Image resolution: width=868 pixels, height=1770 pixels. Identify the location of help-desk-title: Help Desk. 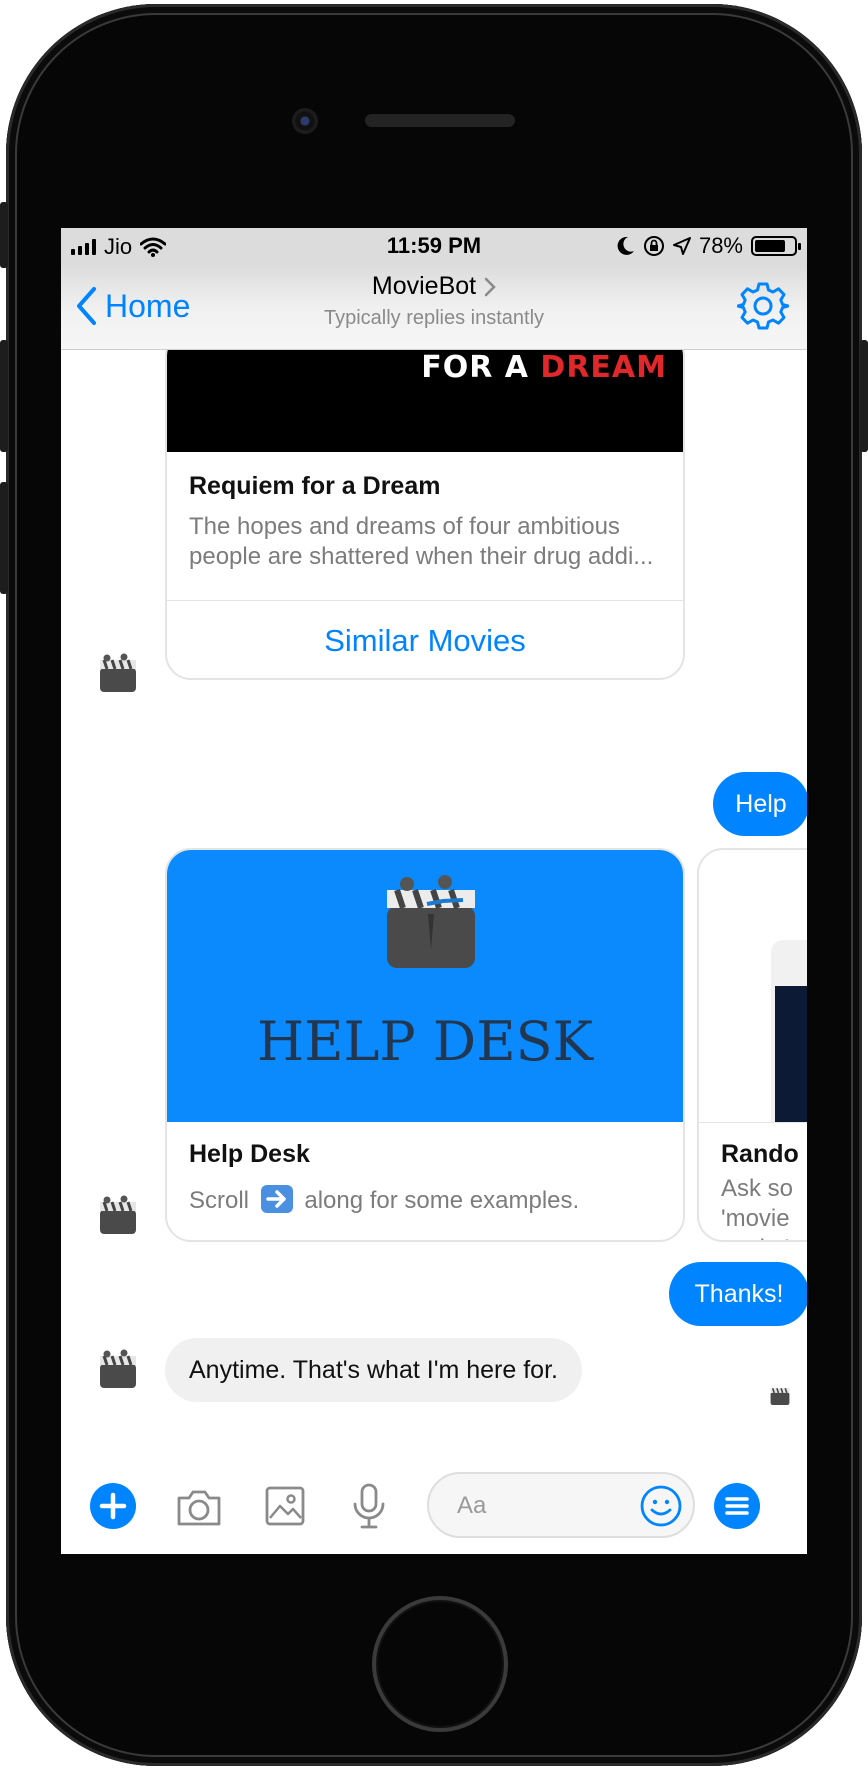
(249, 1154).